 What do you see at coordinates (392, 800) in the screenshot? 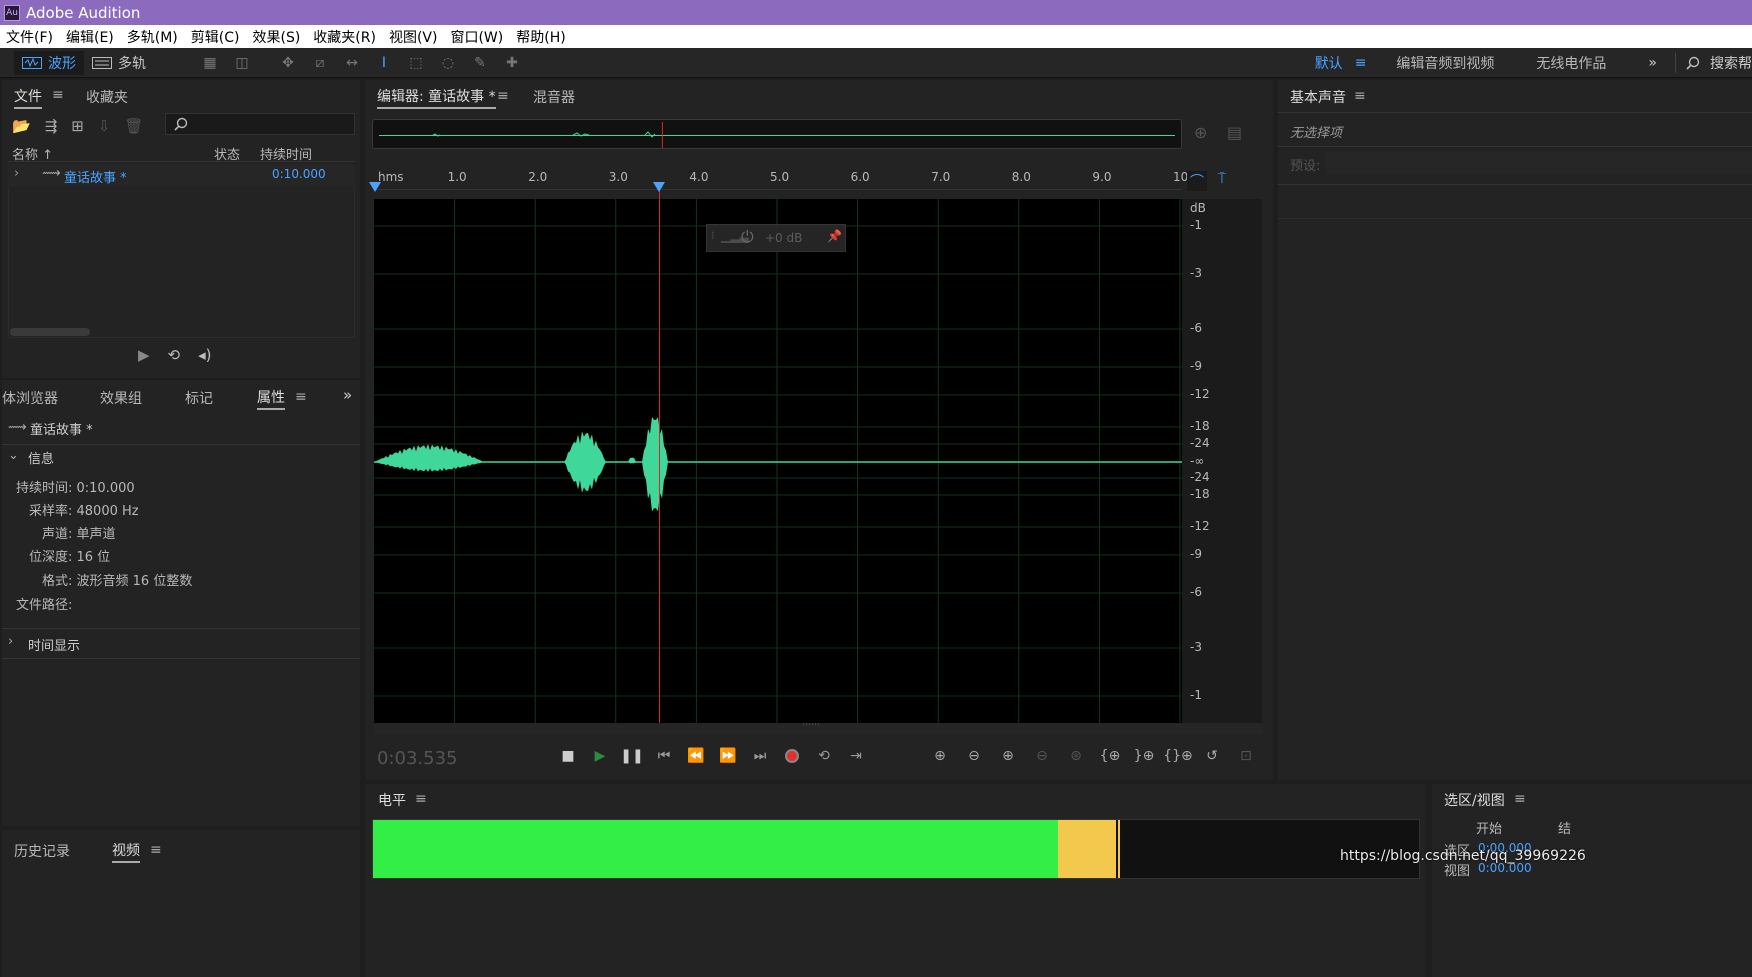
I see `levels-title: 电平` at bounding box center [392, 800].